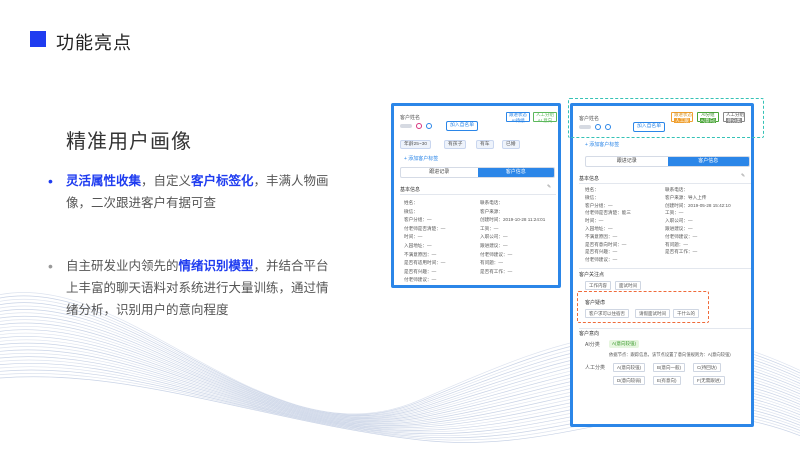 This screenshot has width=800, height=450. I want to click on info-field: 付老师是否清楚：—, so click(425, 228).